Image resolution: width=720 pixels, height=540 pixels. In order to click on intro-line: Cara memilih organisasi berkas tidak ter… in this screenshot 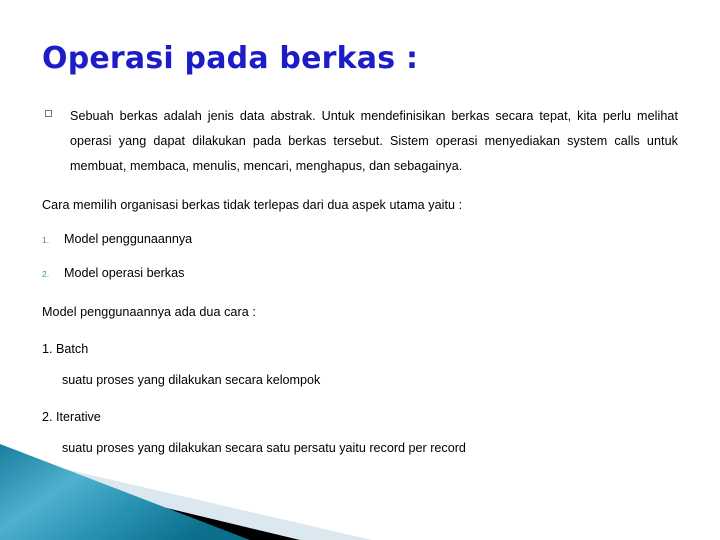, I will do `click(252, 205)`.